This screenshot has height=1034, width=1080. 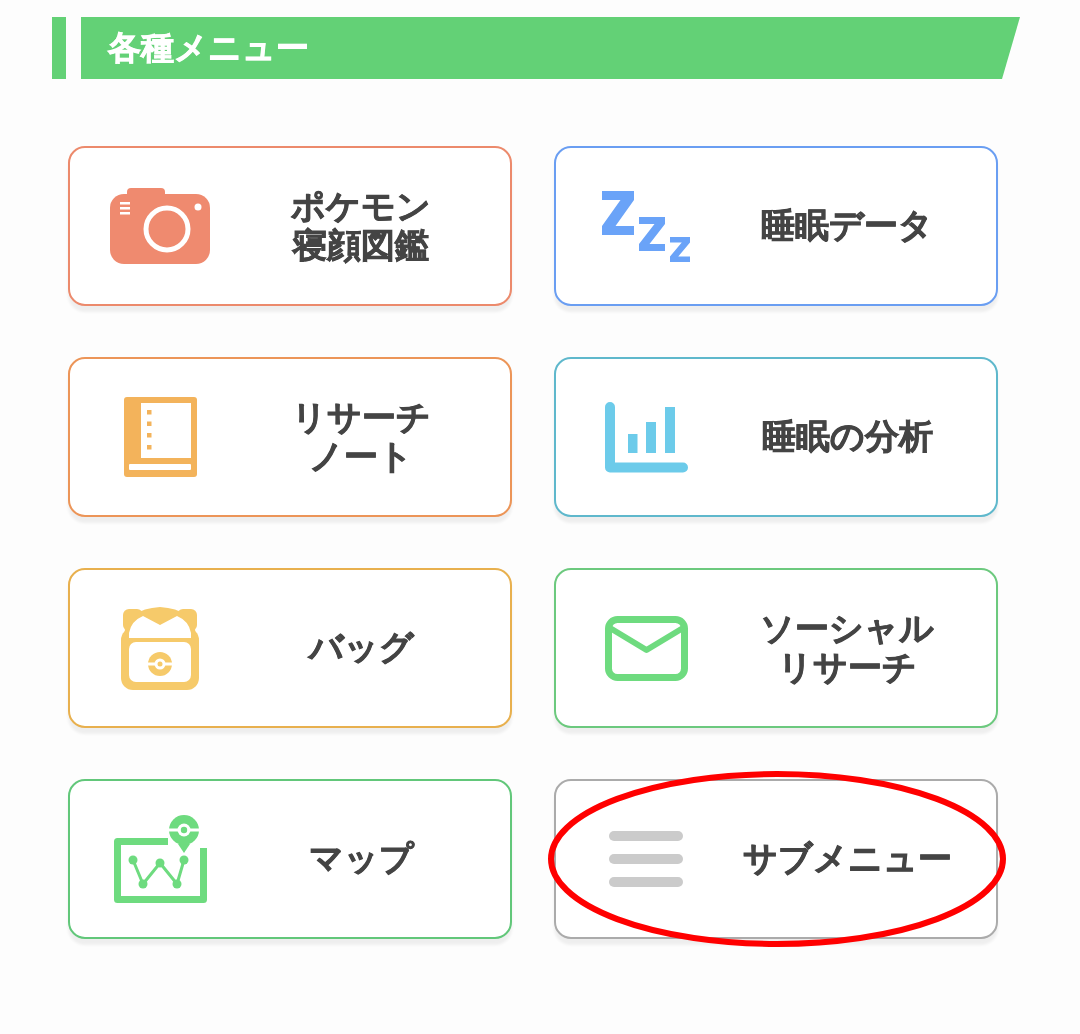 What do you see at coordinates (776, 226) in the screenshot?
I see `menu-card: 睡眠データ` at bounding box center [776, 226].